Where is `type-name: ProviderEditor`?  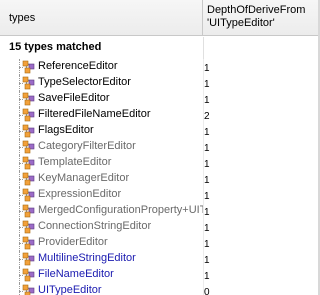
type-name: ProviderEditor is located at coordinates (120, 242).